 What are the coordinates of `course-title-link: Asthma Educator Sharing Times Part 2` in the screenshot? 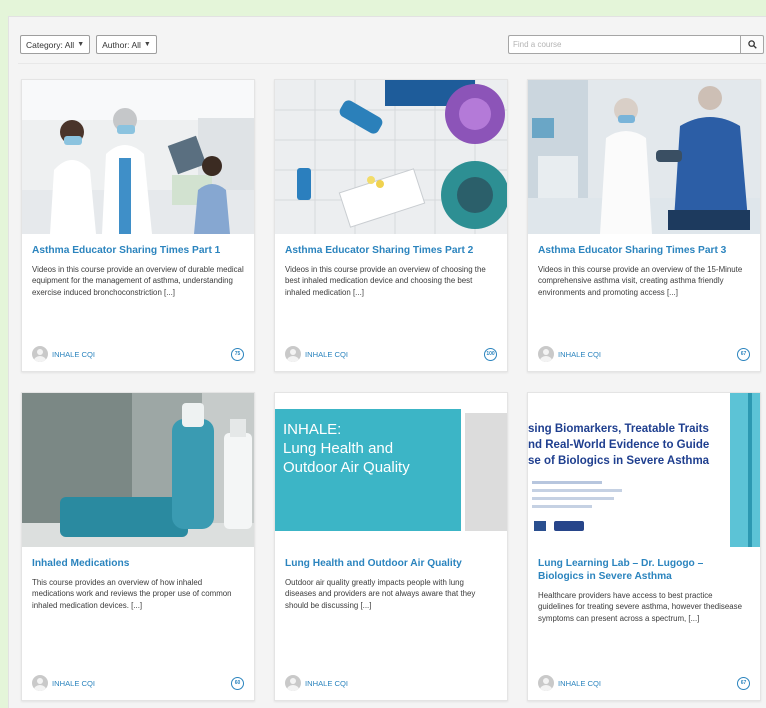 It's located at (391, 250).